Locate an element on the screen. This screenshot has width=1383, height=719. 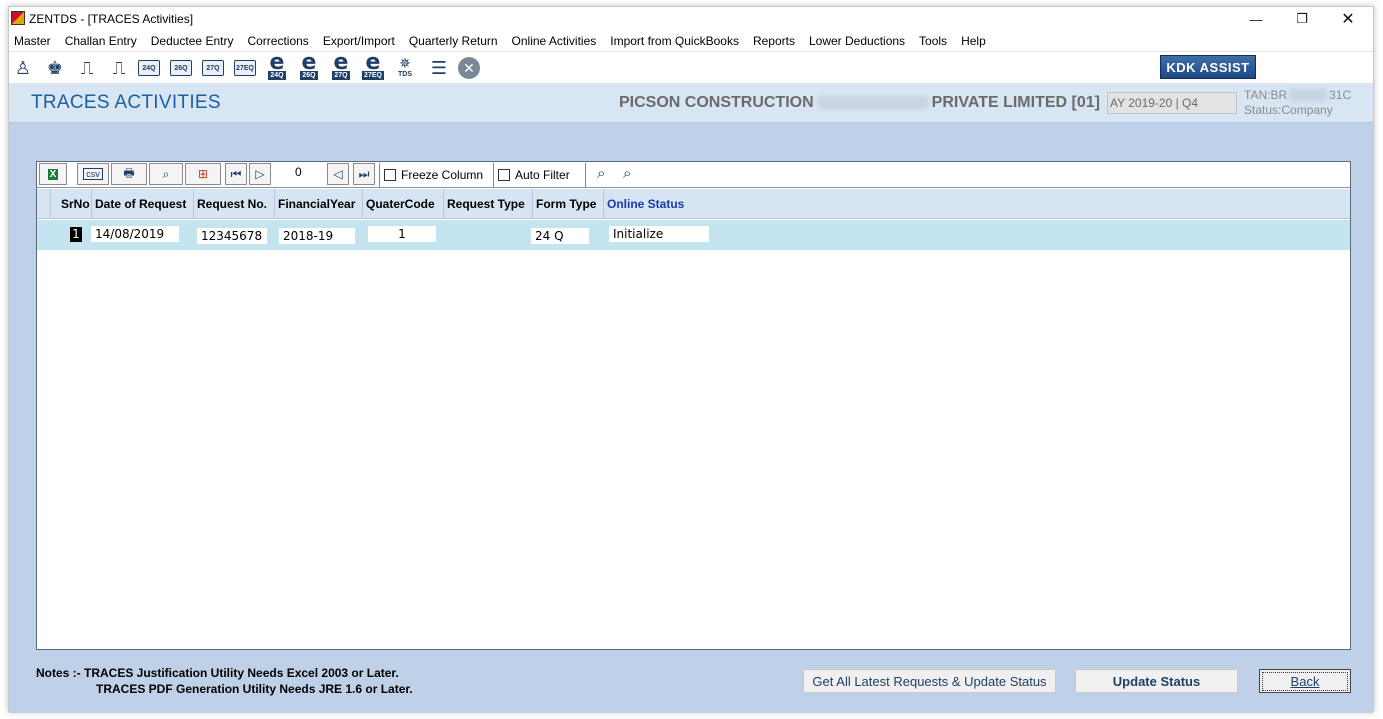
freeze-column-checkbox: Freeze Column is located at coordinates (431, 175).